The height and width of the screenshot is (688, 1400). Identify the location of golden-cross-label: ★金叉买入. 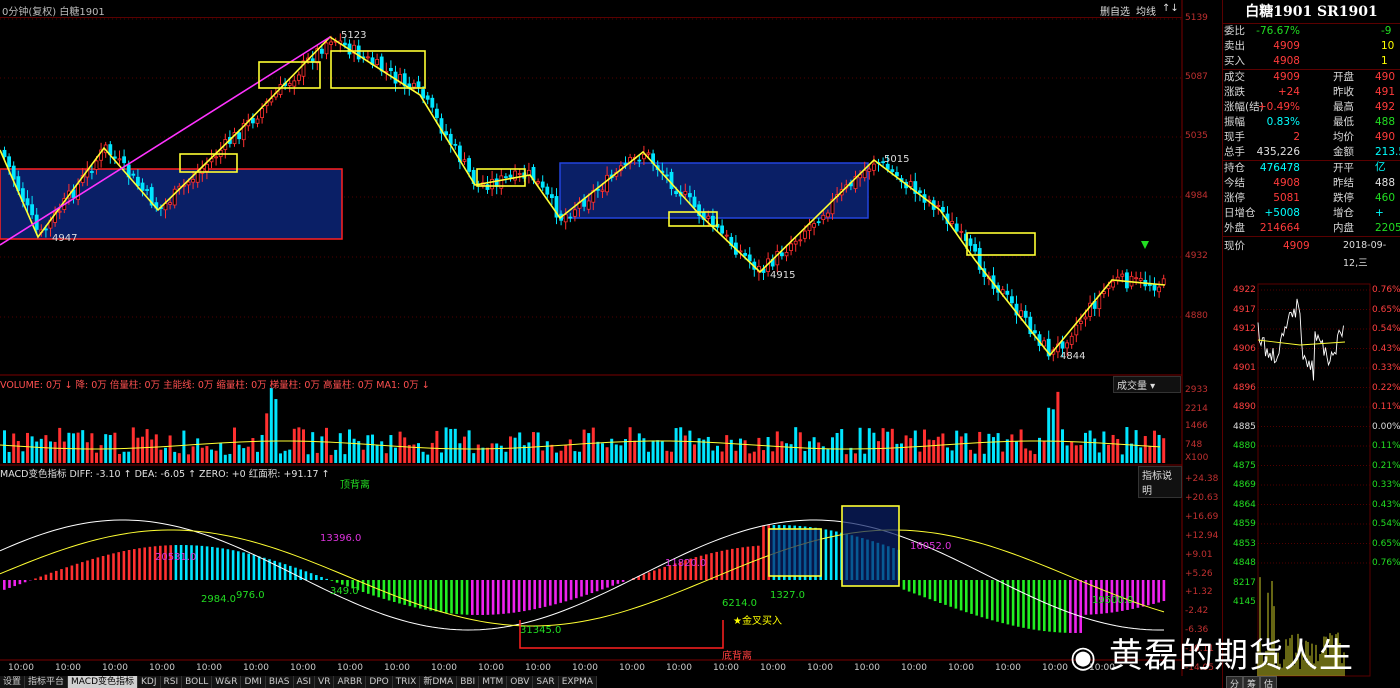
(757, 621).